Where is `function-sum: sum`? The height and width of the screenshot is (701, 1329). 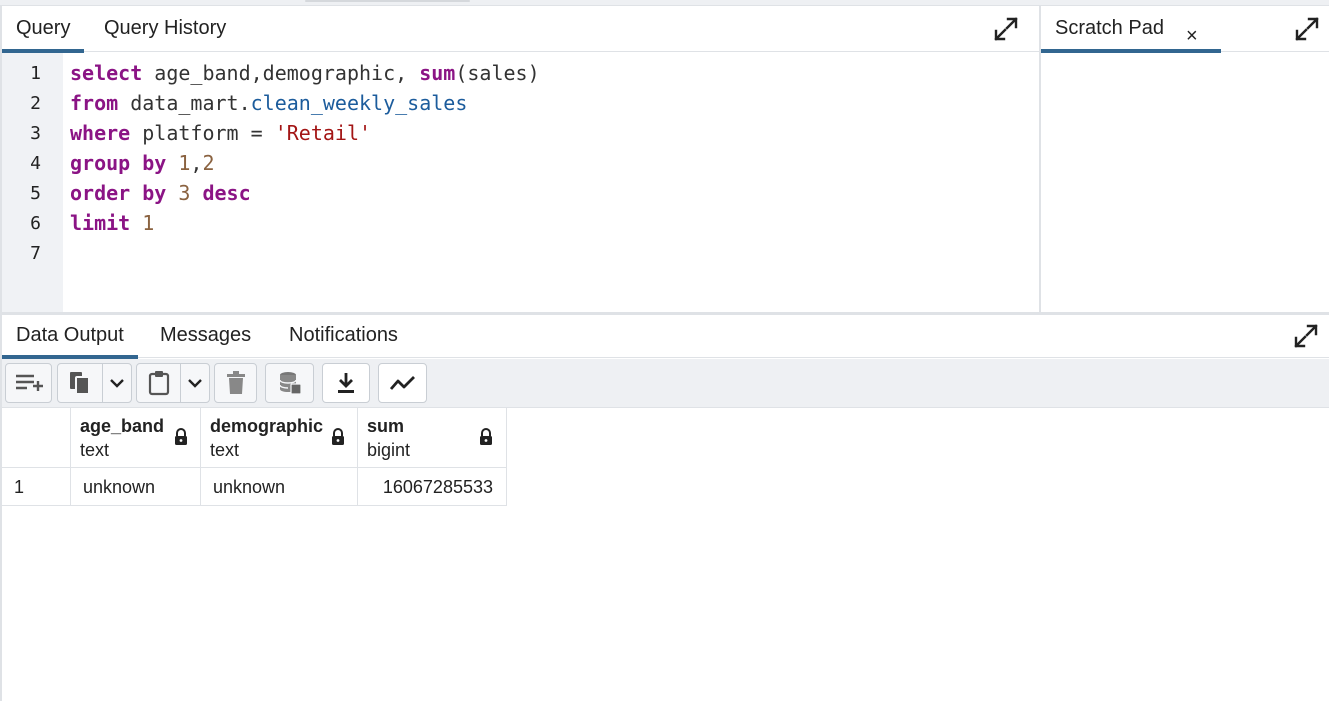 function-sum: sum is located at coordinates (437, 73).